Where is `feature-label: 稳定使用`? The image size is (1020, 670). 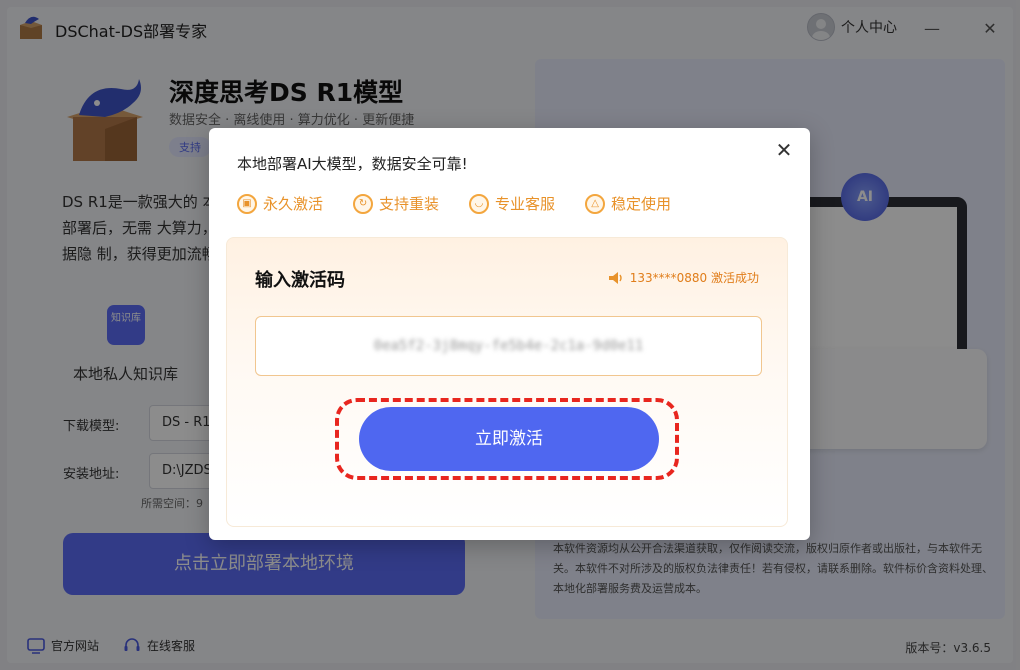
feature-label: 稳定使用 is located at coordinates (641, 204).